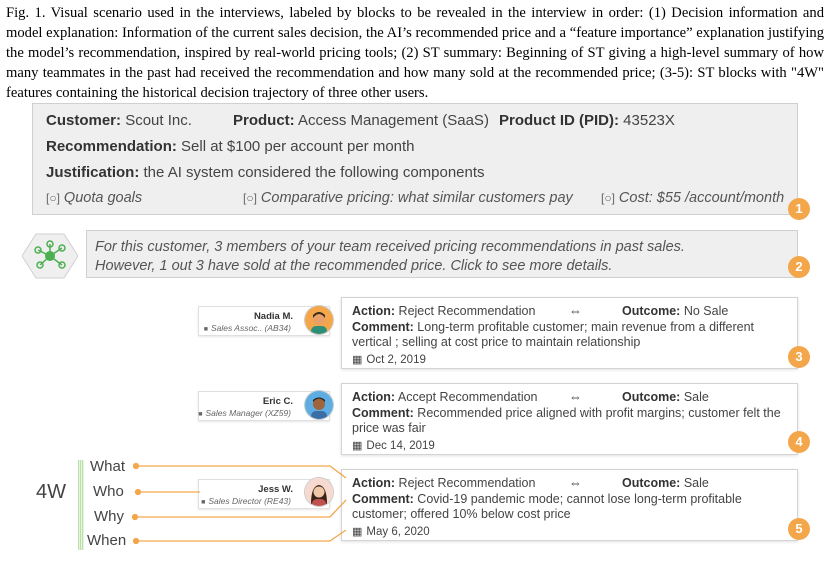 Image resolution: width=829 pixels, height=562 pixels. Describe the element at coordinates (241, 508) in the screenshot. I see `connector-why` at that location.